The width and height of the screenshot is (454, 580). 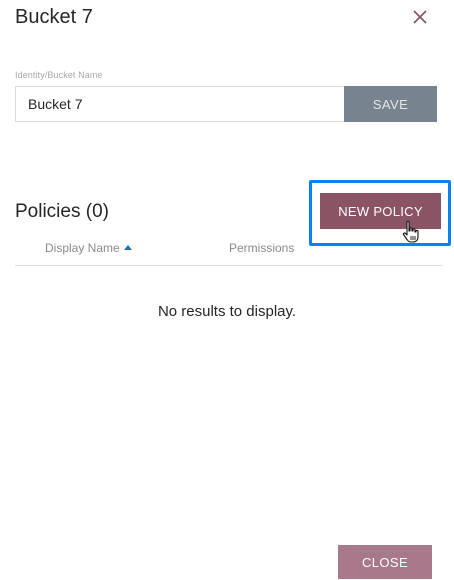 What do you see at coordinates (385, 562) in the screenshot?
I see `close-button: CLOSE` at bounding box center [385, 562].